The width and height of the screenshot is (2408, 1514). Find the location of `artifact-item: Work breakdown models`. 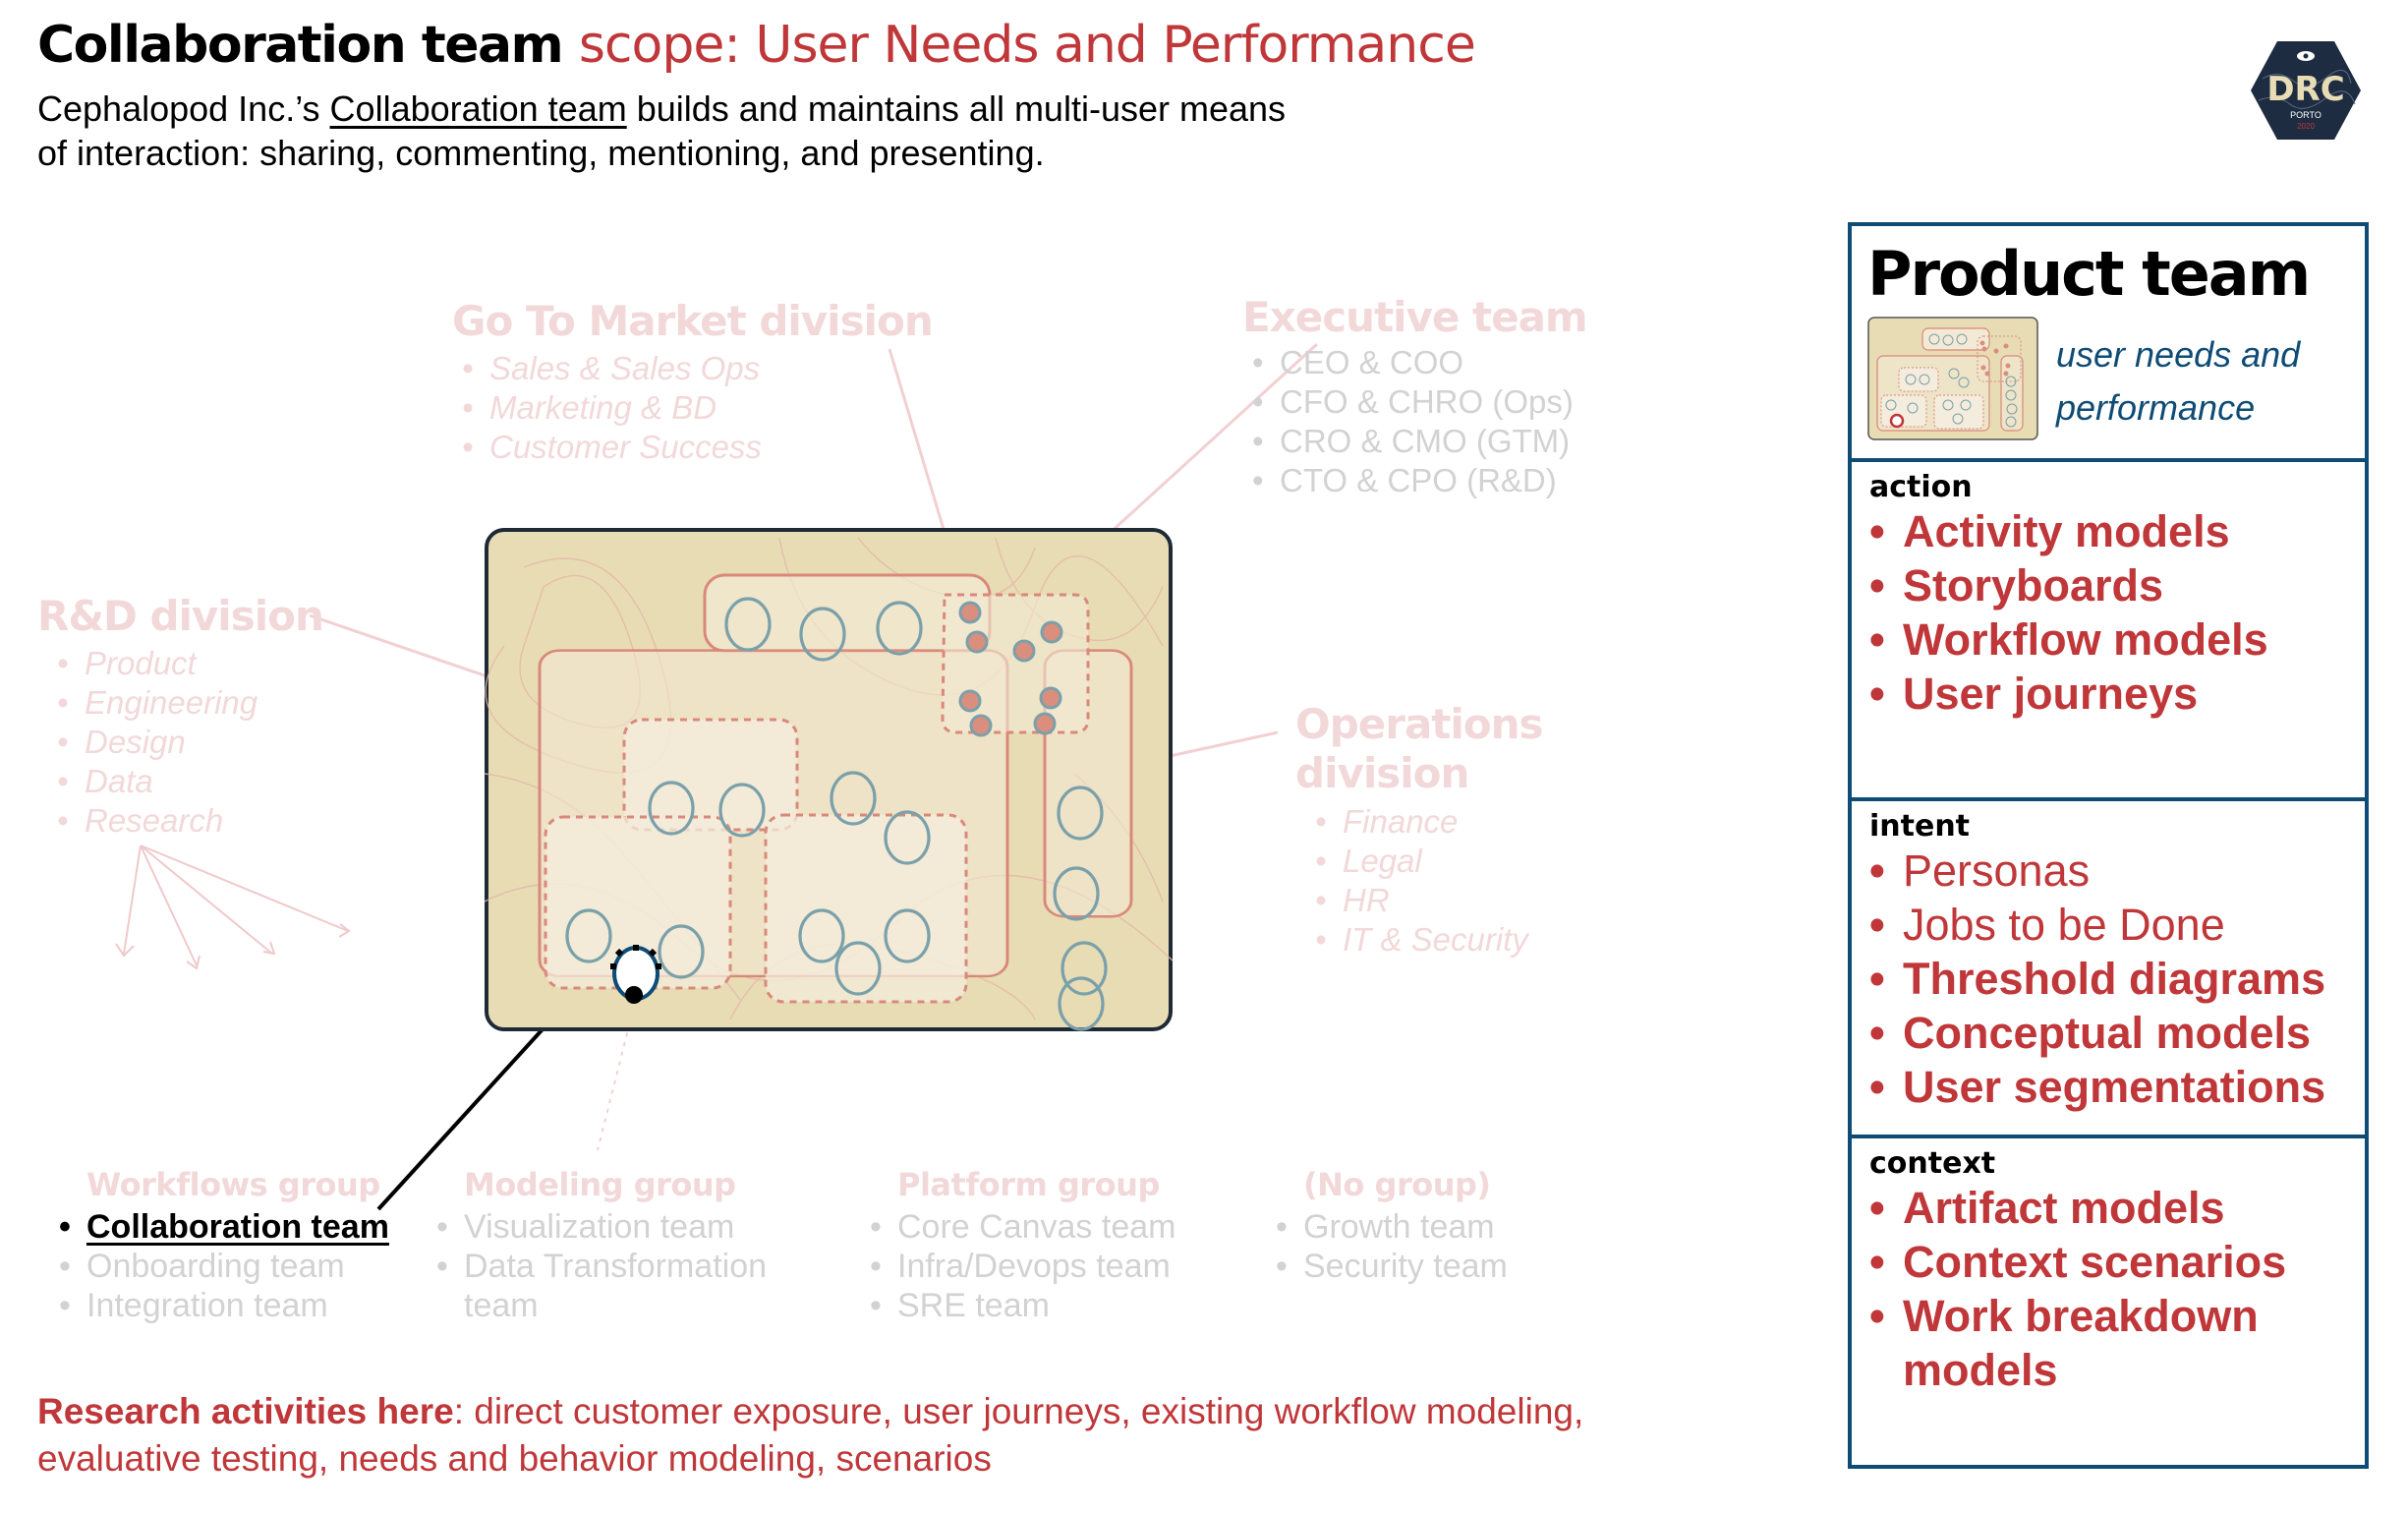

artifact-item: Work breakdown models is located at coordinates (2084, 1343).